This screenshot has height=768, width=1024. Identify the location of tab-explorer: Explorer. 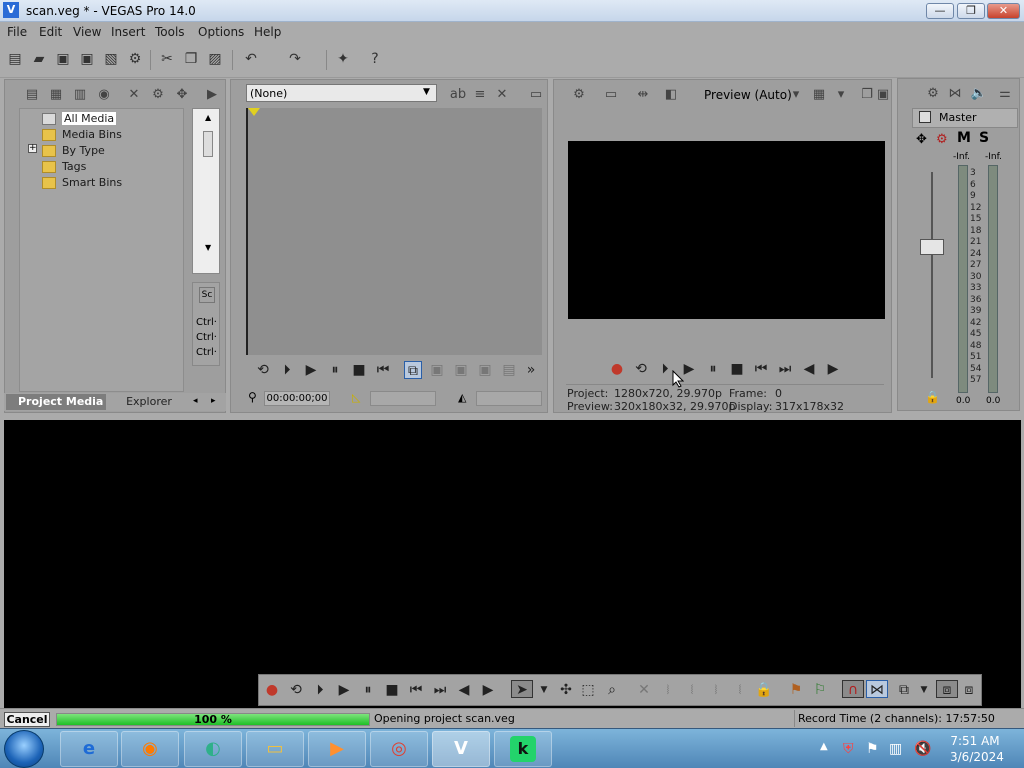
(149, 402).